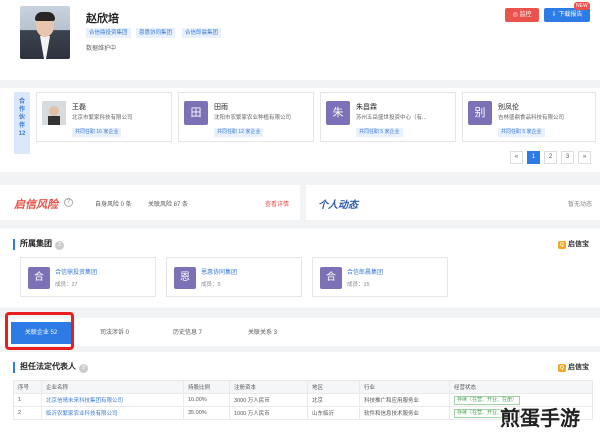 This screenshot has width=600, height=440. Describe the element at coordinates (221, 107) in the screenshot. I see `partner-name: 田雨` at that location.